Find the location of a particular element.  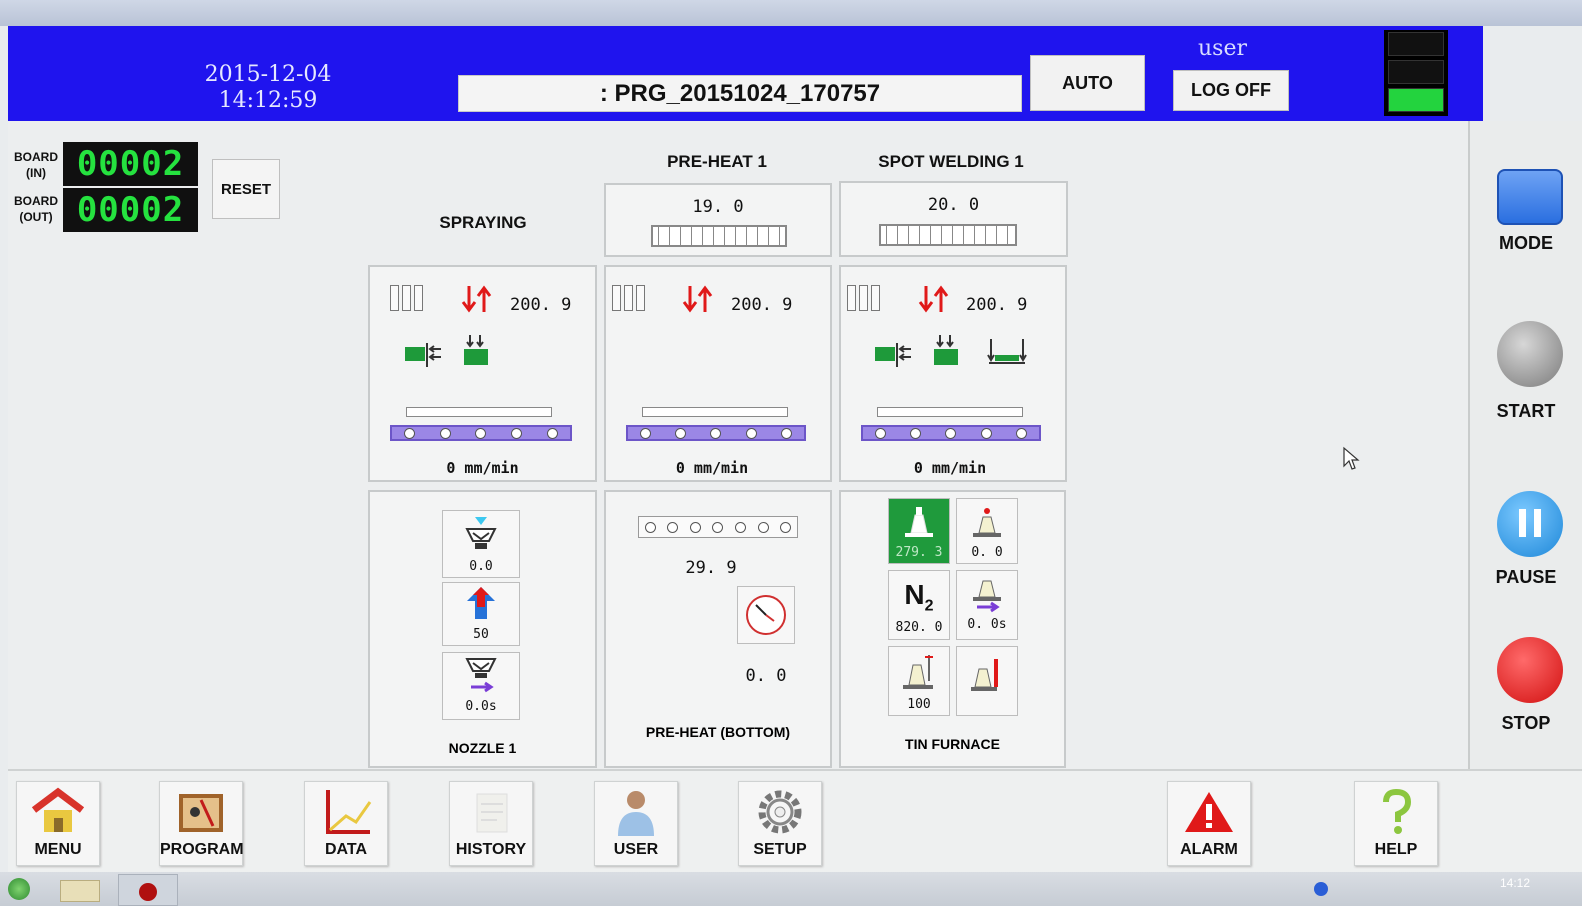

preheat-bottom-title: PRE-HEAT (BOTTOM) is located at coordinates (718, 732).